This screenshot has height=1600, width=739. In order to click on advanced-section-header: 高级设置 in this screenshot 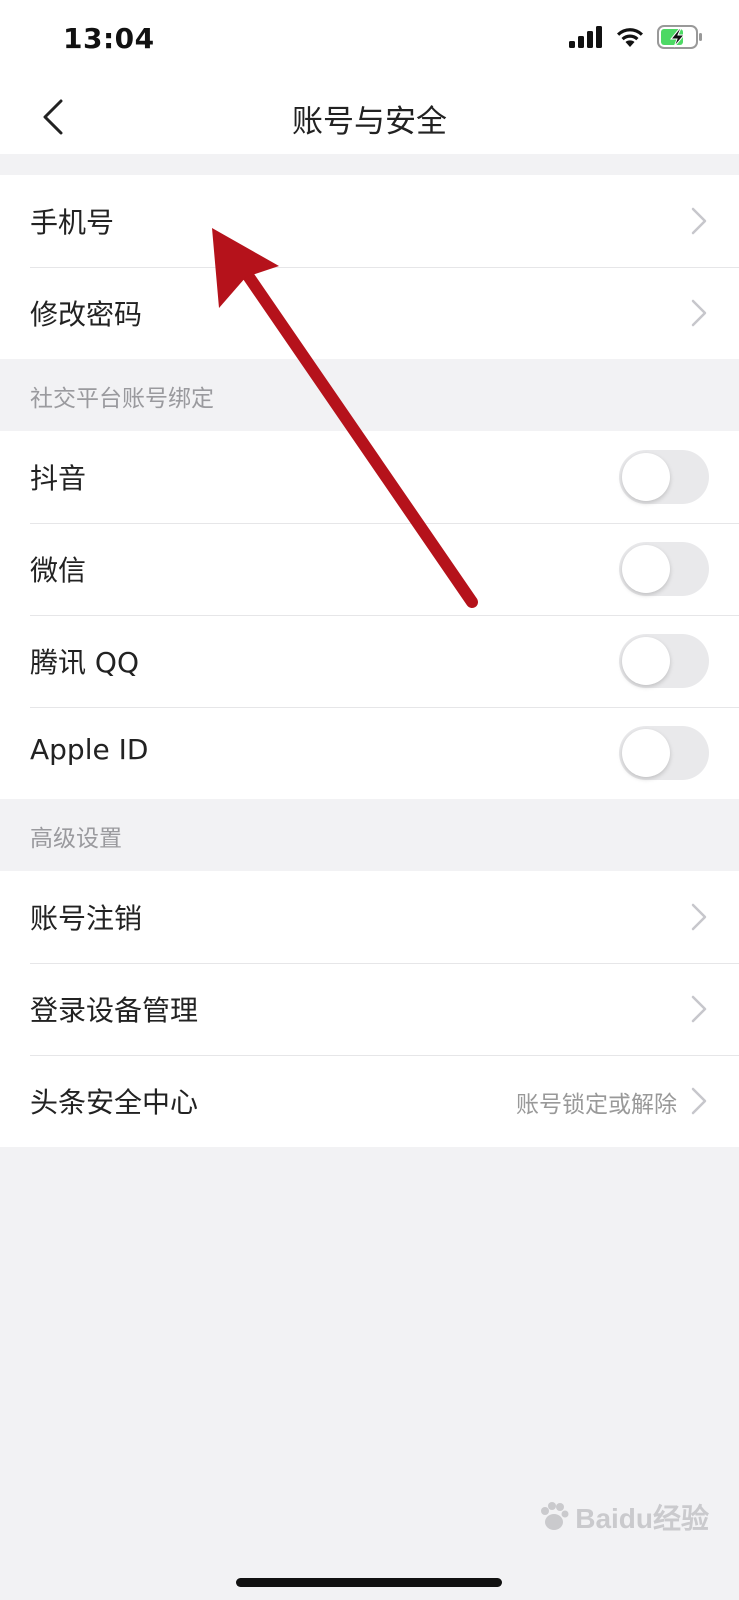, I will do `click(369, 835)`.